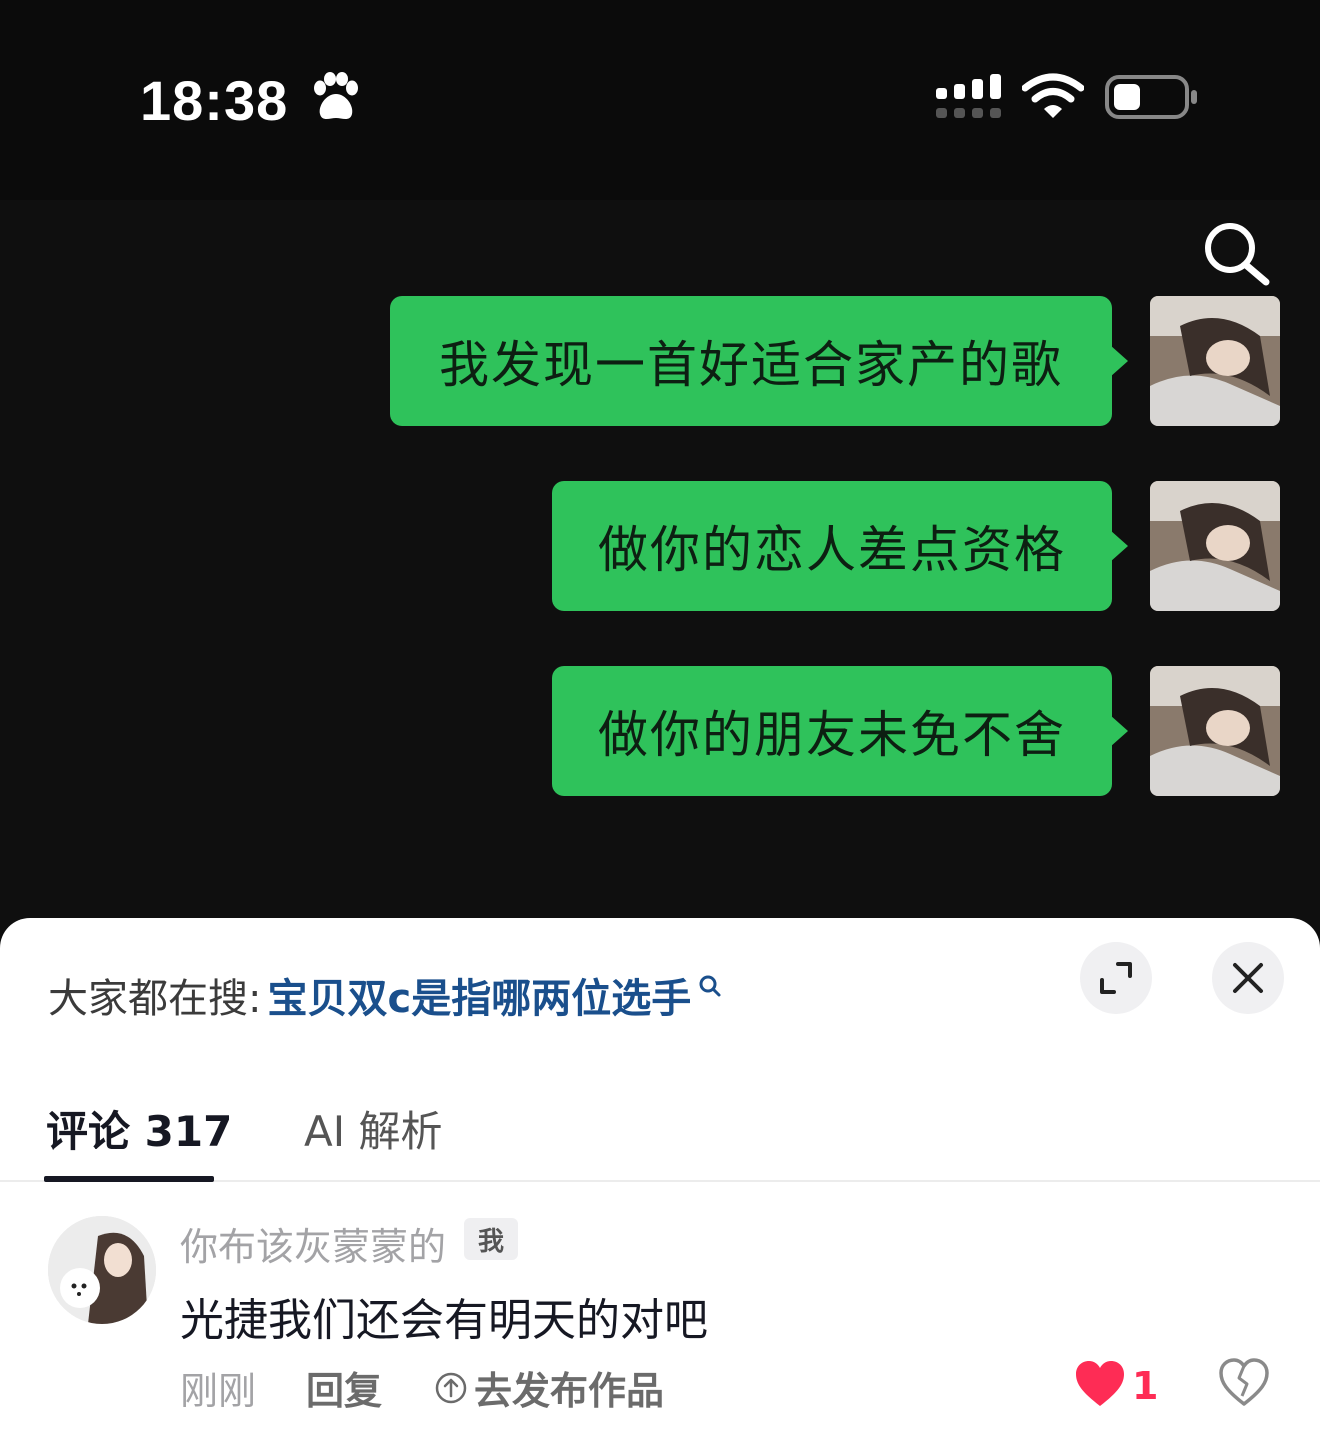 The width and height of the screenshot is (1320, 1454). What do you see at coordinates (373, 1128) in the screenshot?
I see `tab-ai-analysis: AI 解析` at bounding box center [373, 1128].